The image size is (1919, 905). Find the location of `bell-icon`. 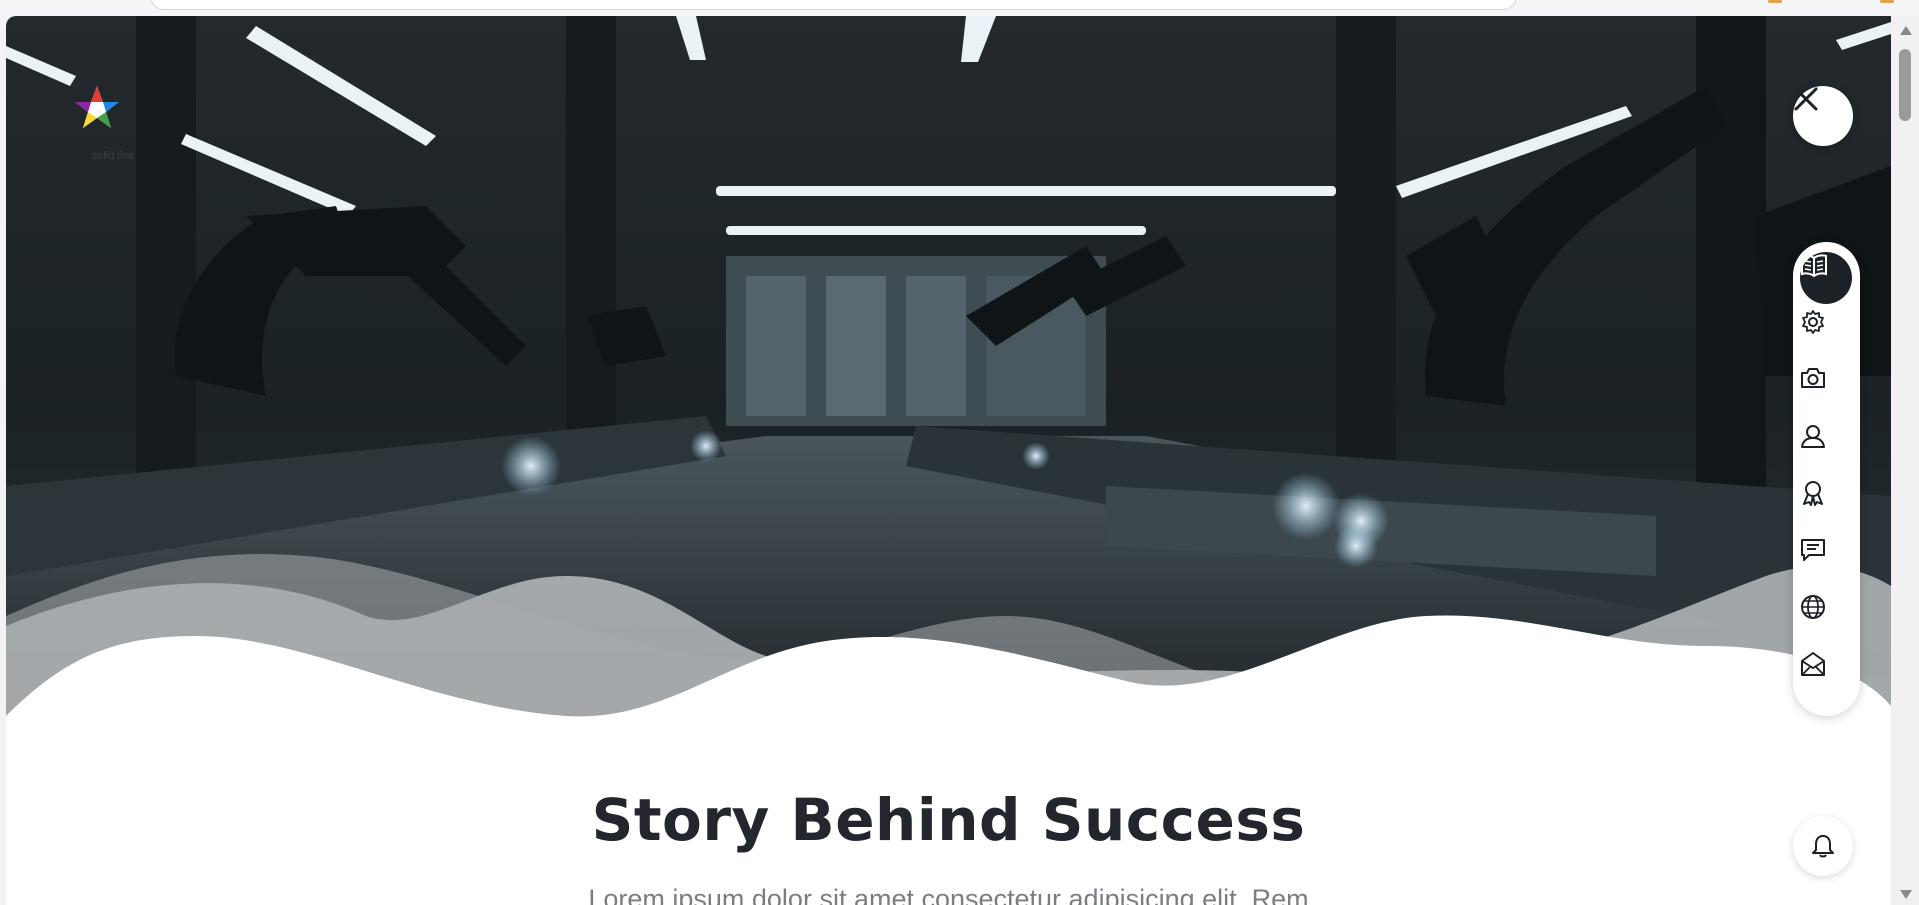

bell-icon is located at coordinates (1823, 846).